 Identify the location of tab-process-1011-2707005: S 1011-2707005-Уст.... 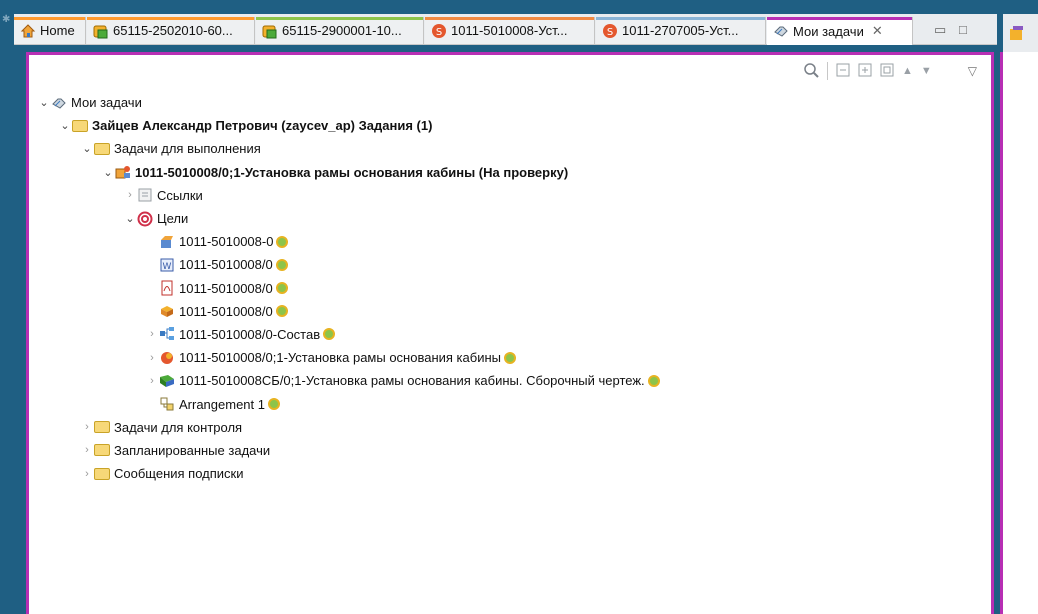
(681, 30).